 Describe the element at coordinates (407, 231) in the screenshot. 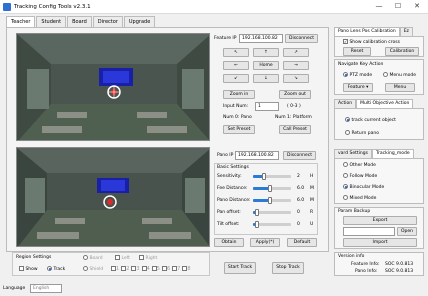

I see `open-button: Open` at that location.